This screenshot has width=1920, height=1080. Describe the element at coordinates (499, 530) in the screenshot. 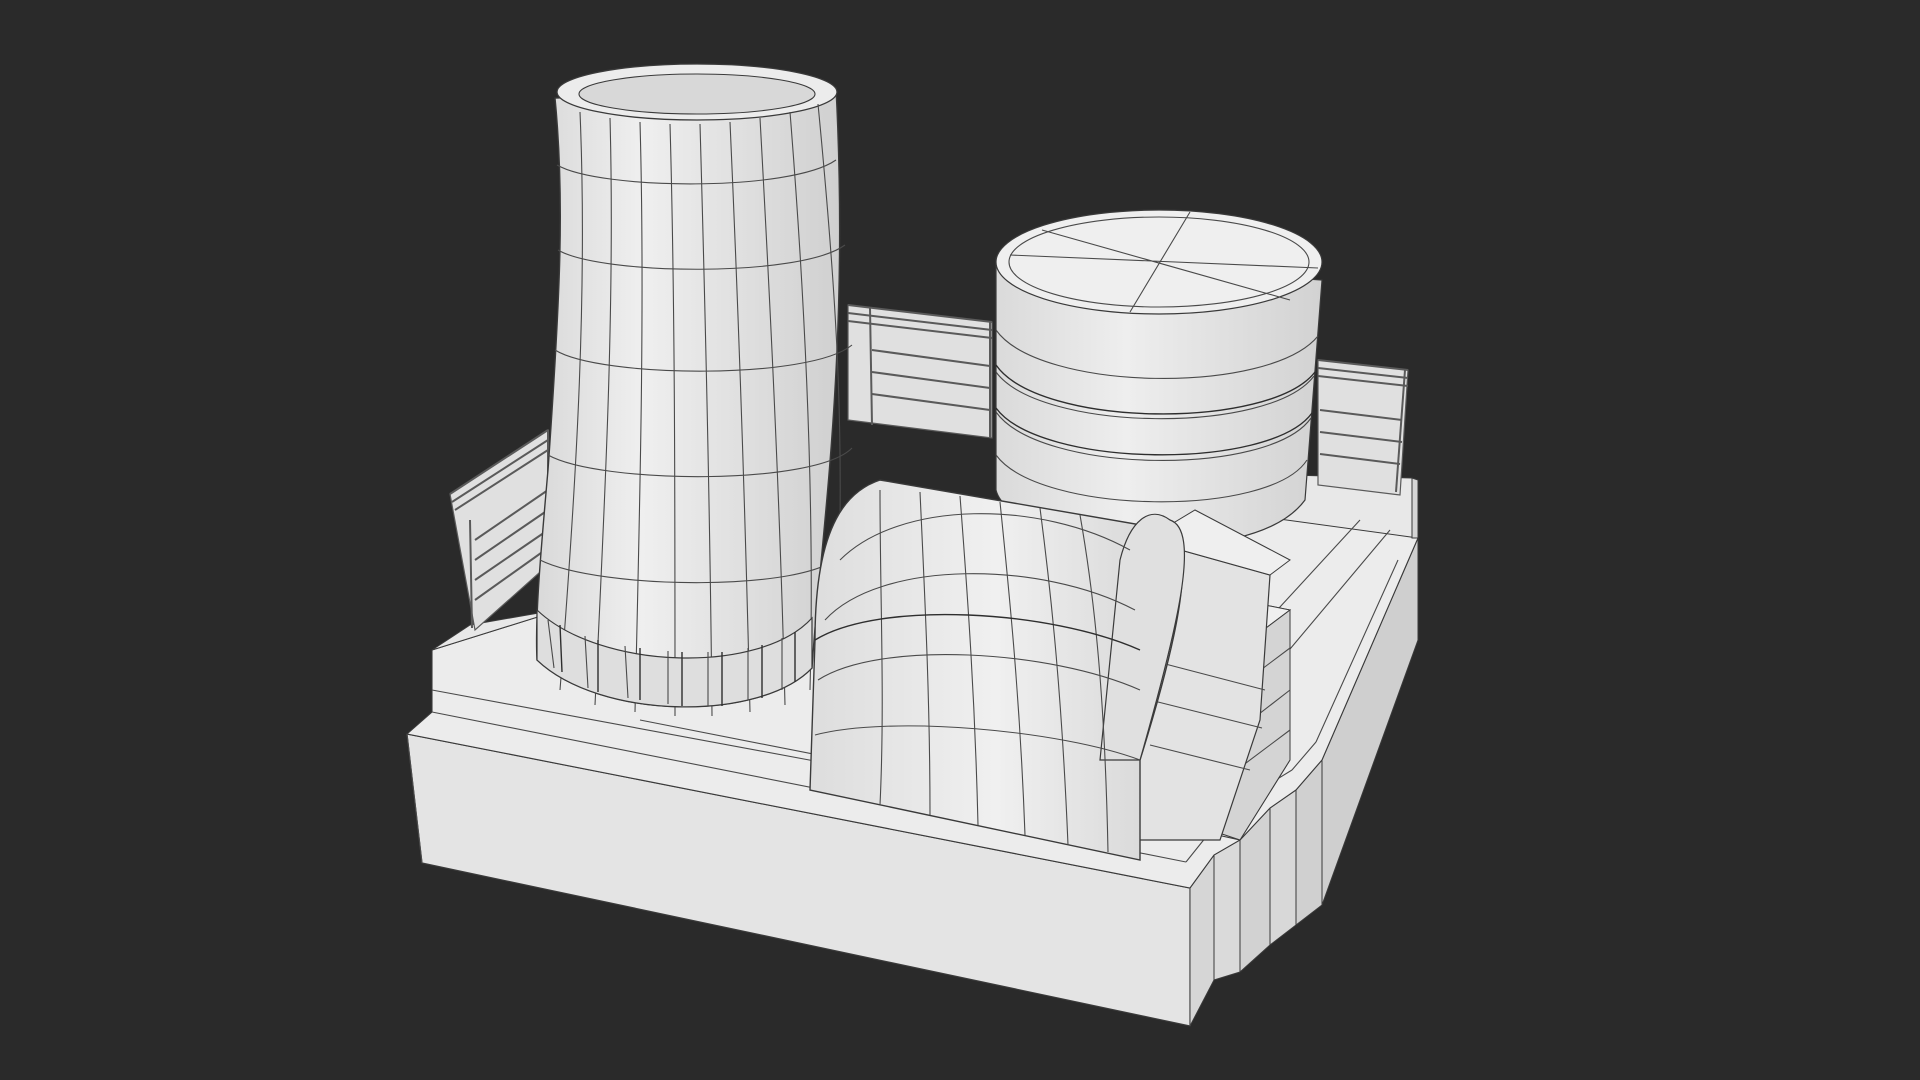

I see `railing-left` at that location.